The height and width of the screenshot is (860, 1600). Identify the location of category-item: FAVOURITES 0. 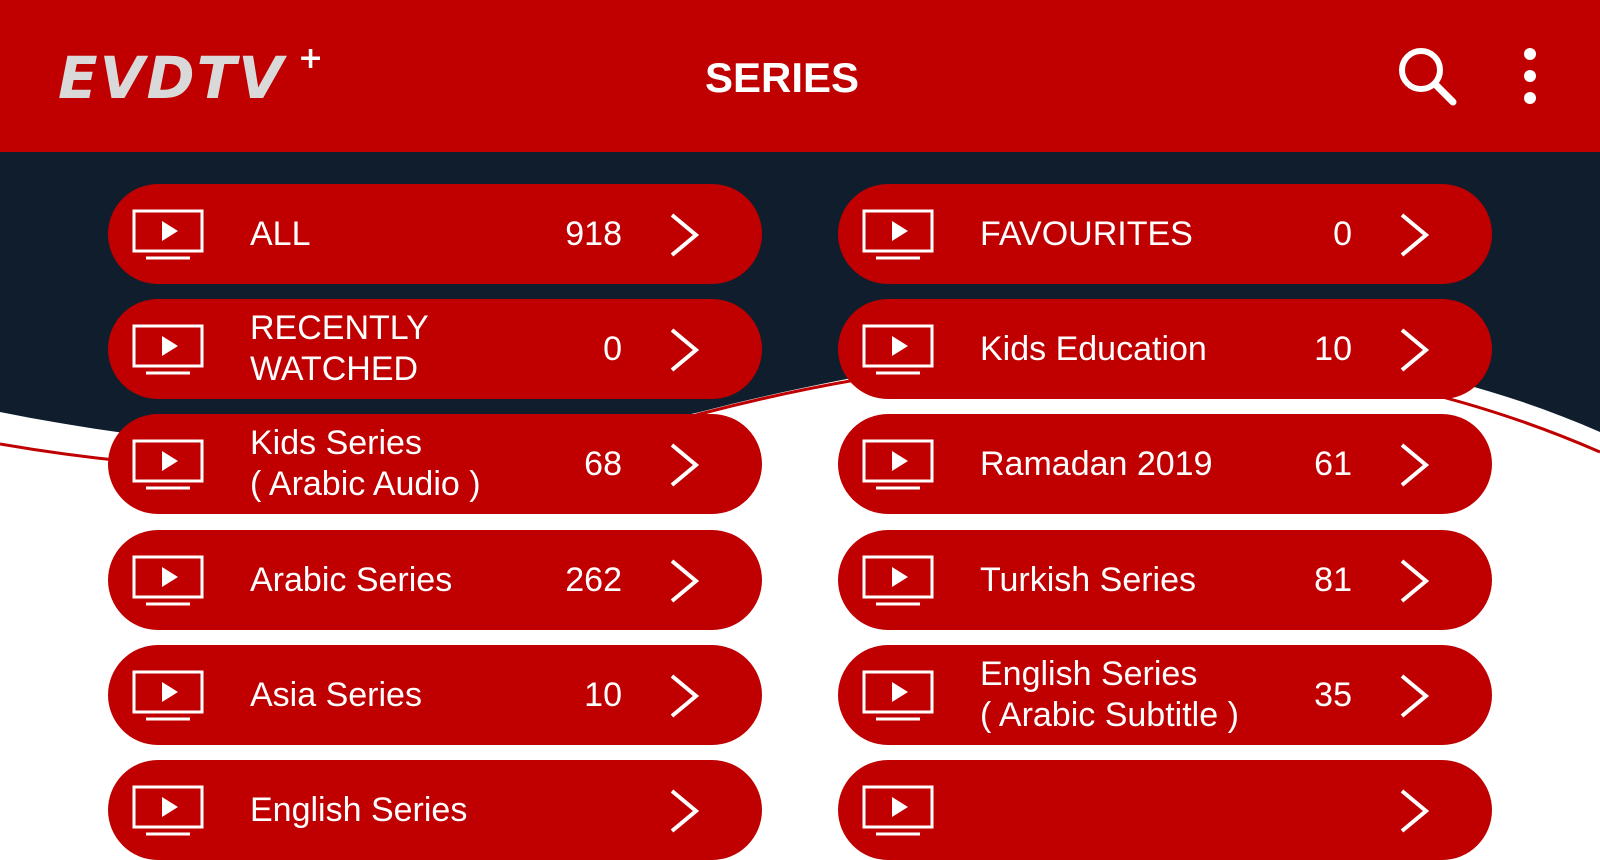
(1165, 234).